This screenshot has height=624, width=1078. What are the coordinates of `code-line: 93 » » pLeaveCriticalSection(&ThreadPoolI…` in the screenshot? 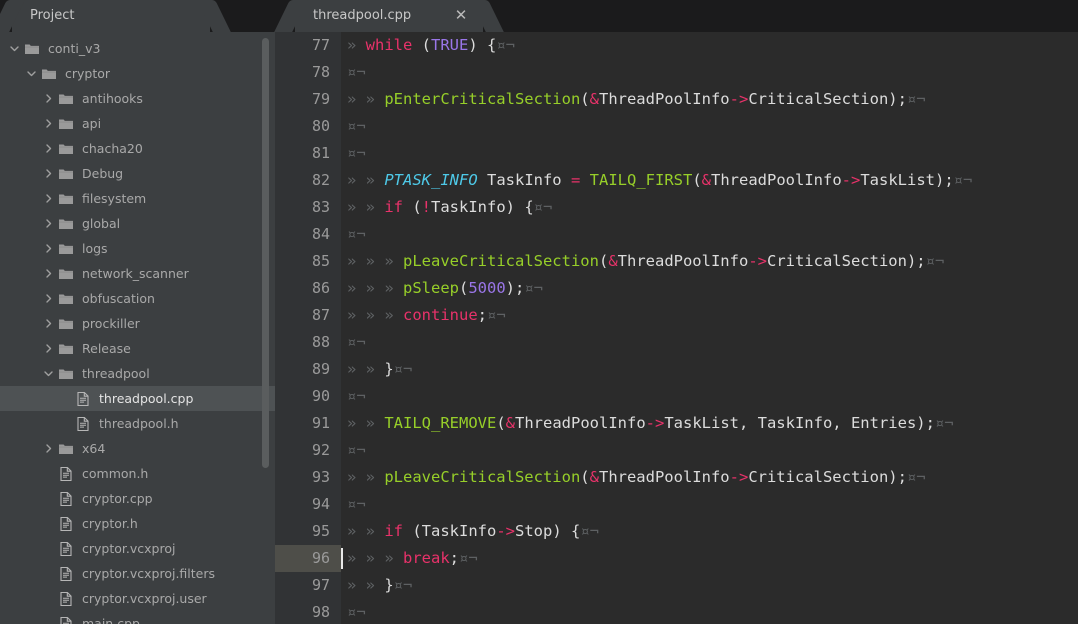 It's located at (676, 477).